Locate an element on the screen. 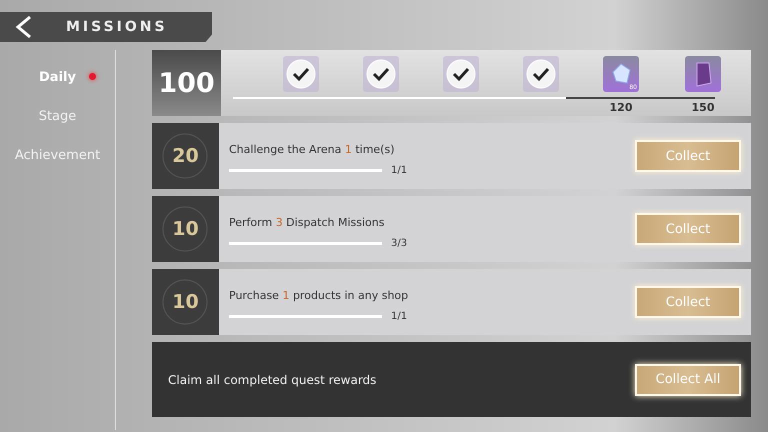  progress-count: 3/3 is located at coordinates (399, 243).